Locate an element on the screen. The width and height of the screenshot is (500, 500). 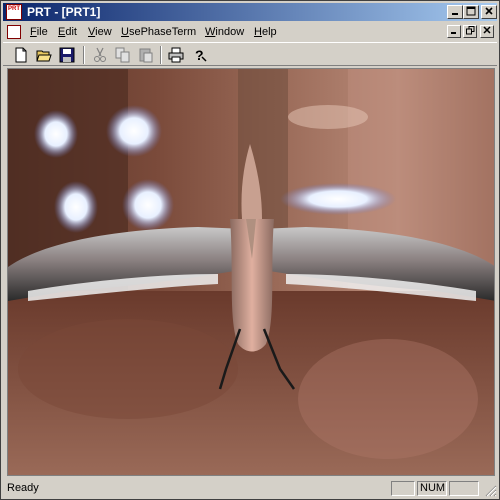
menu-usephaseterm: UsePhaseTerm is located at coordinates (158, 32).